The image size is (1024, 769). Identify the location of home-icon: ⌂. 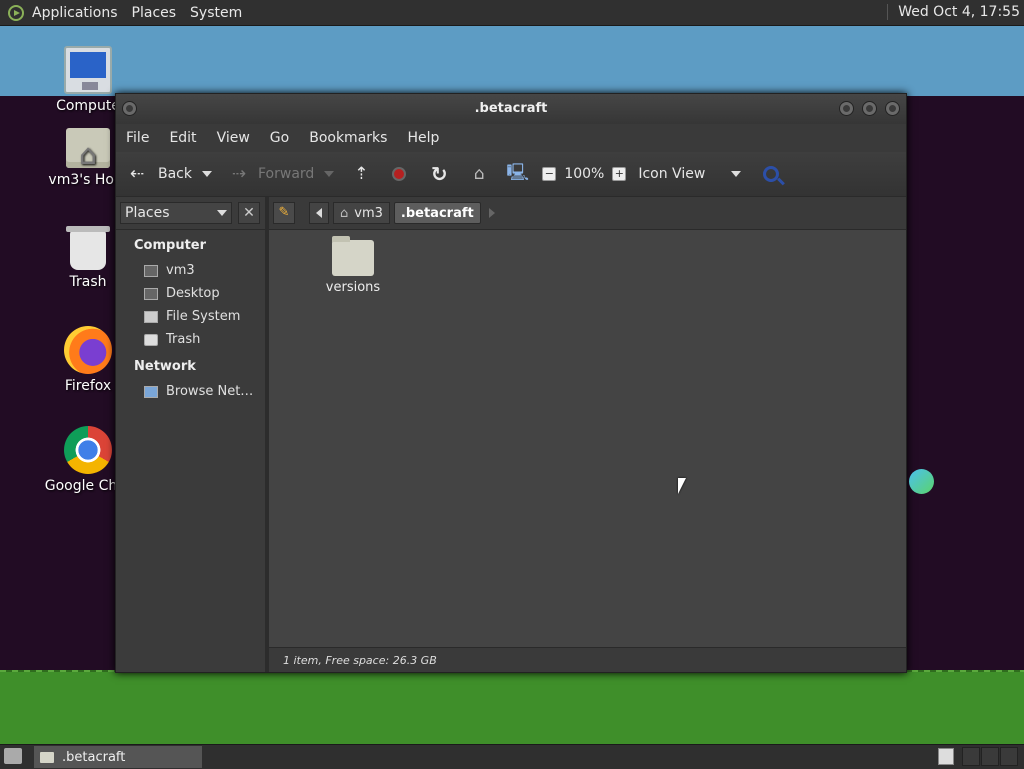
(344, 213).